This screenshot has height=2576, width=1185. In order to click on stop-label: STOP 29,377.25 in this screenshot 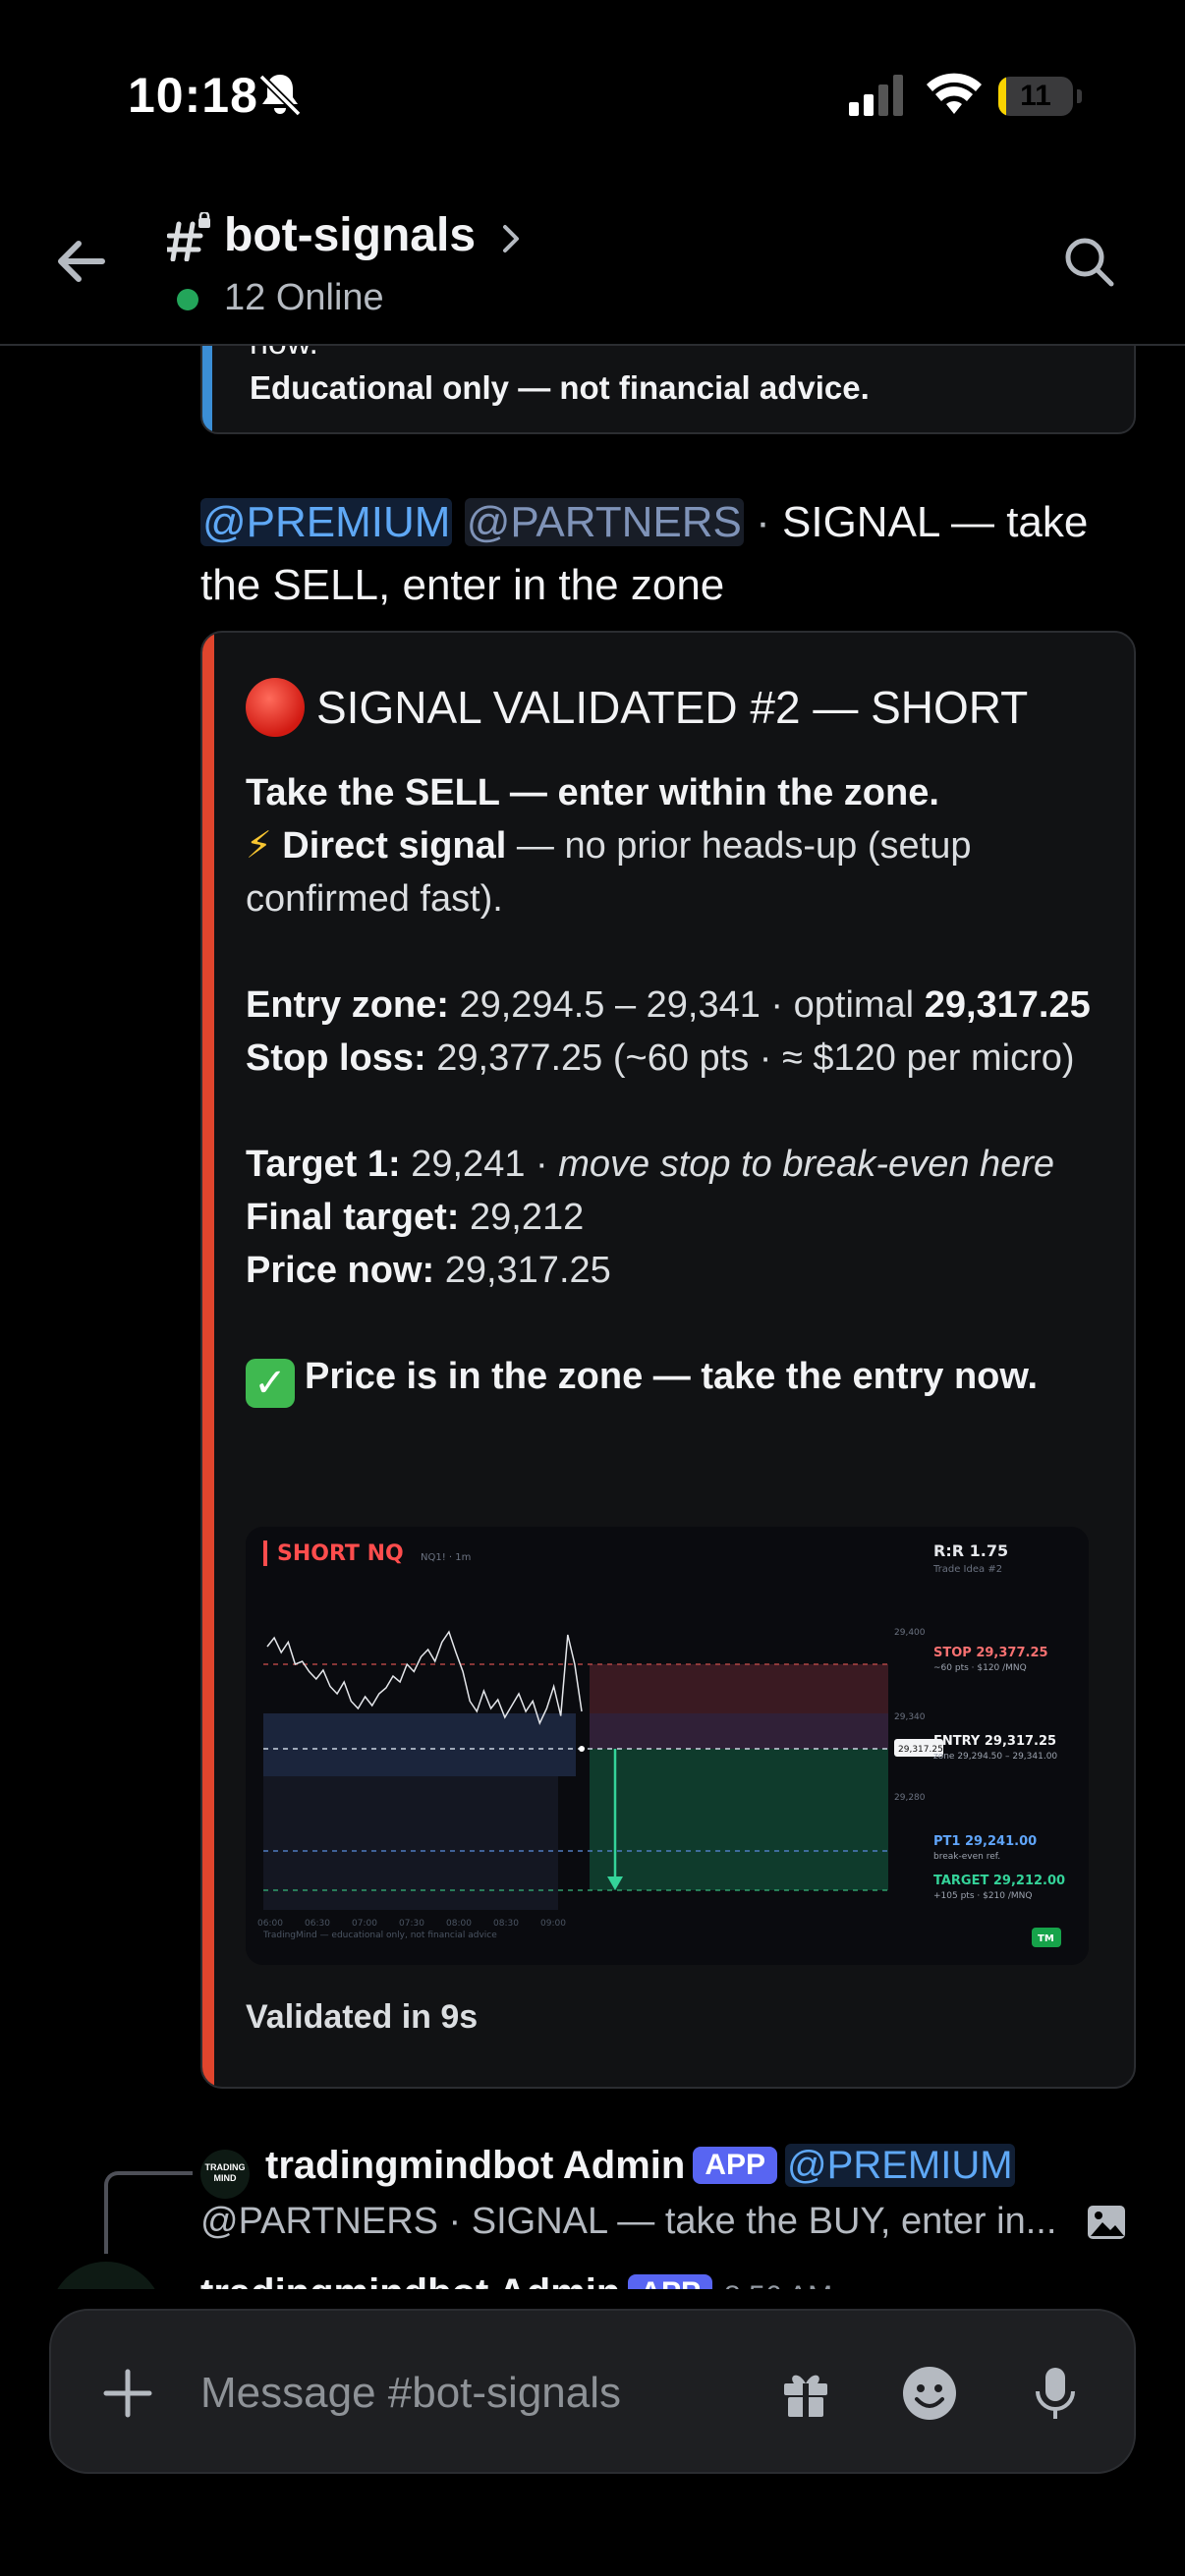, I will do `click(991, 1653)`.